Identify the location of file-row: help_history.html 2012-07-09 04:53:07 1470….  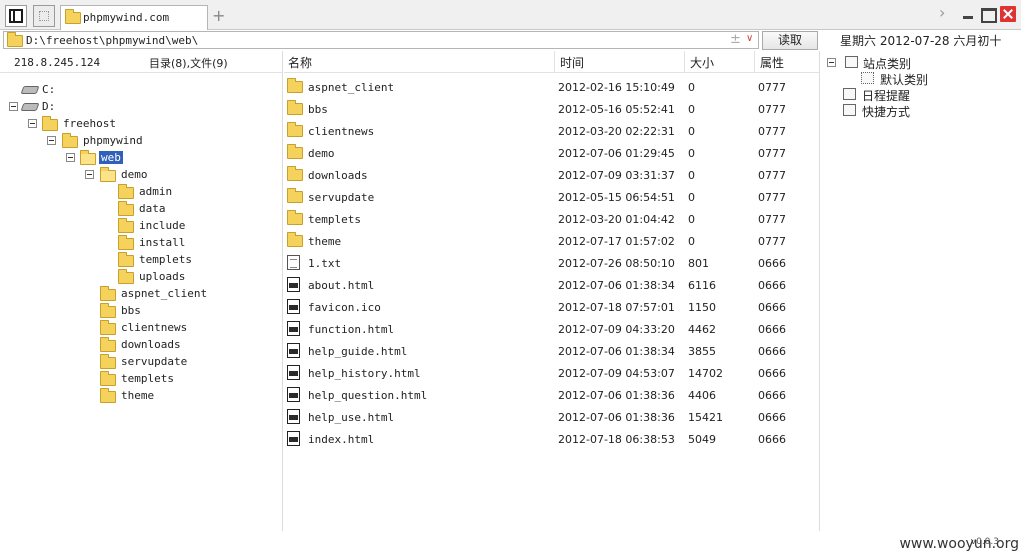
(552, 373).